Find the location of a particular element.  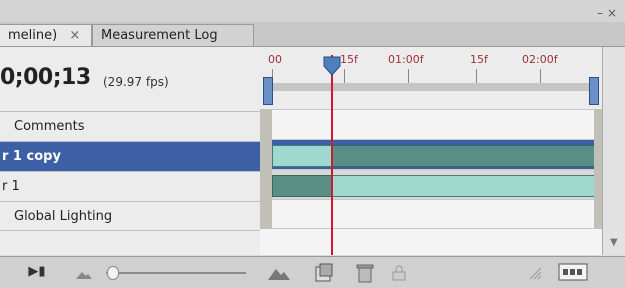

layer-row-copy: r 1 copy is located at coordinates (130, 156).